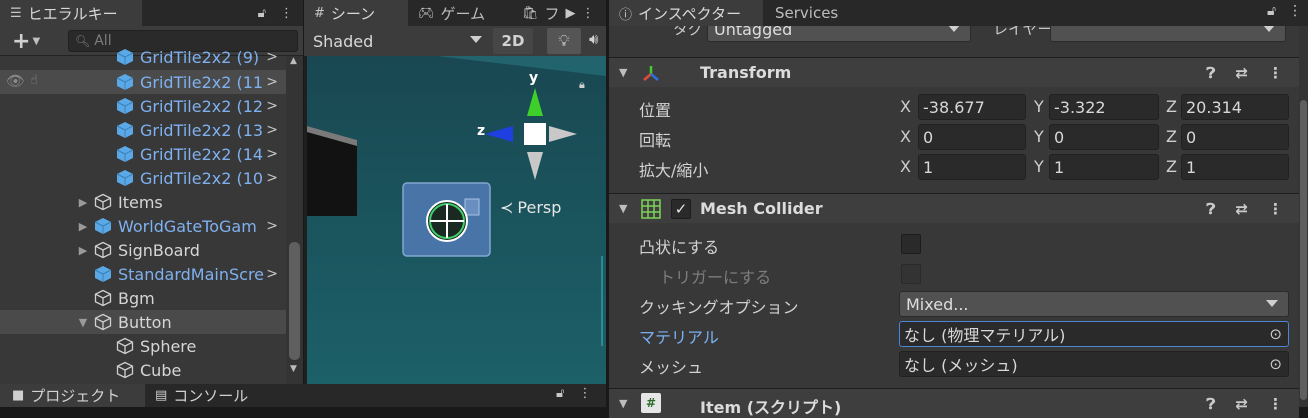 The height and width of the screenshot is (418, 1308). I want to click on item-script-header: ▼ # Item (スクリプト) ❓︎ ⇄ ⋮, so click(954, 403).